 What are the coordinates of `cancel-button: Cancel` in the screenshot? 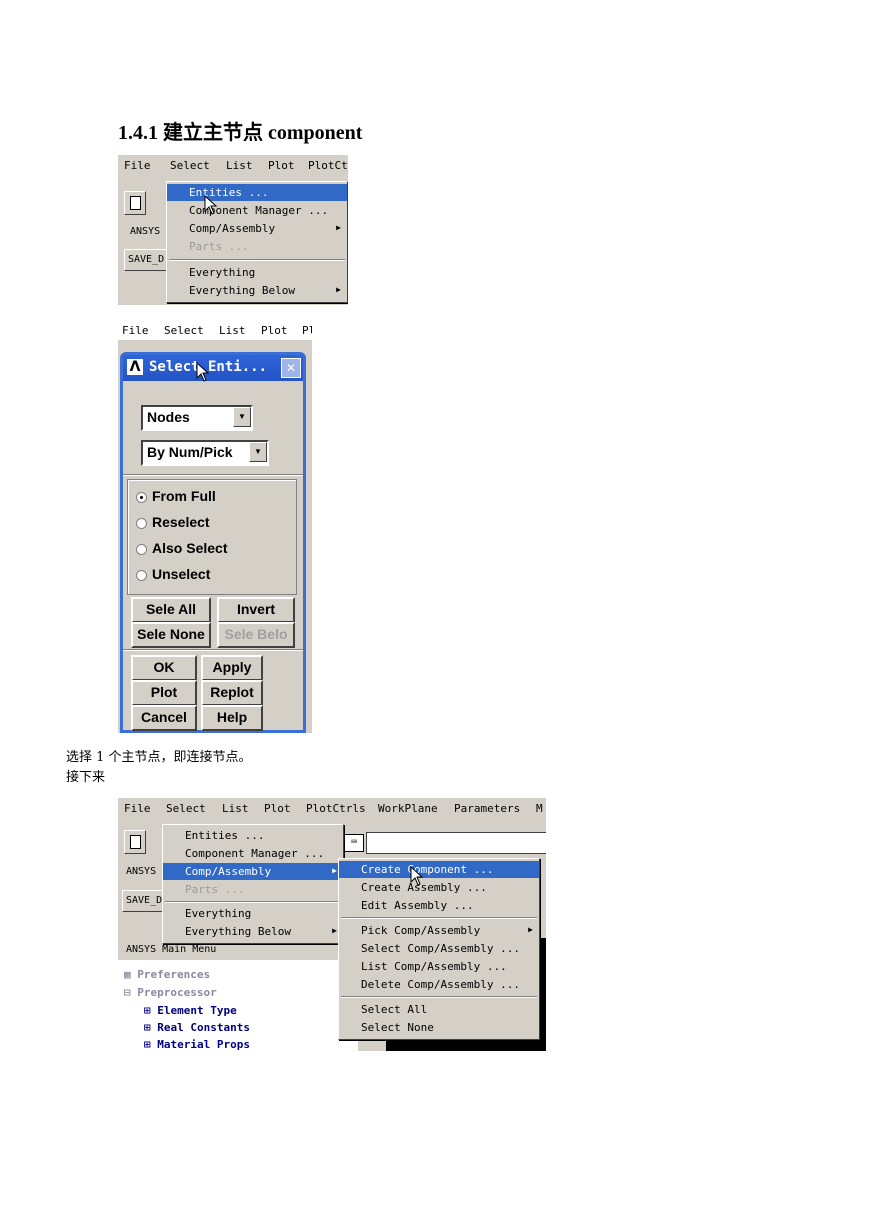 It's located at (164, 718).